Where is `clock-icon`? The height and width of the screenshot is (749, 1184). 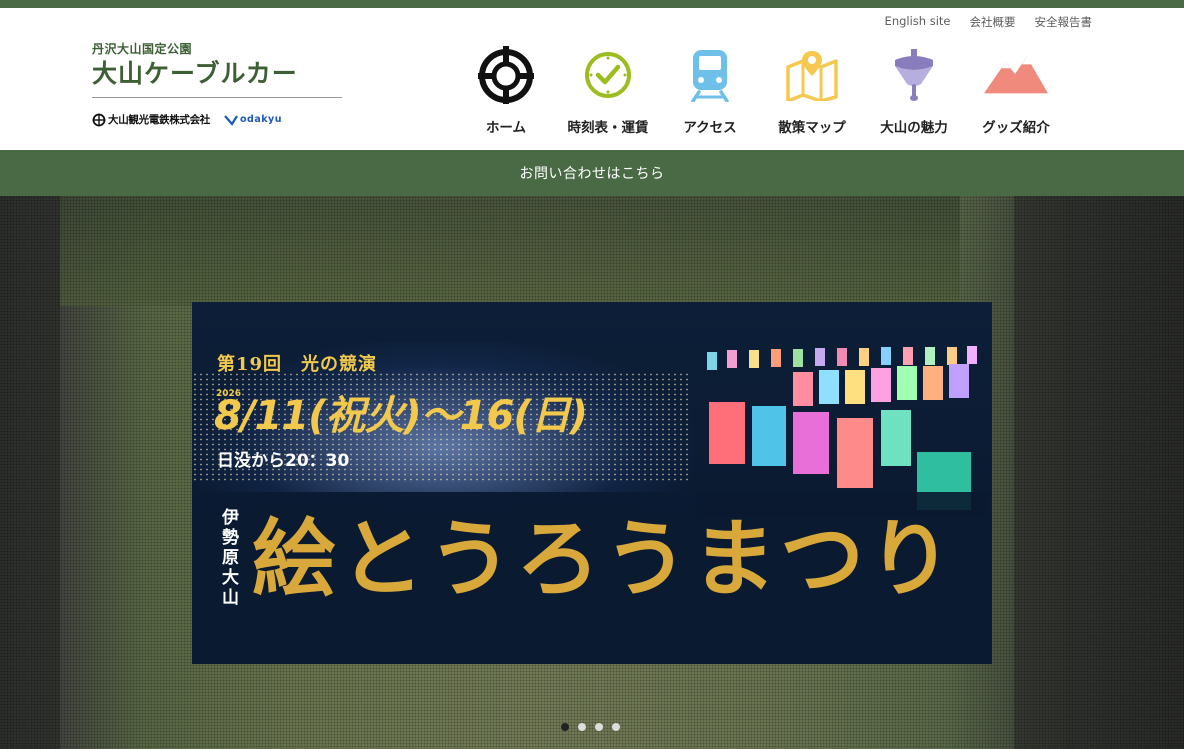
clock-icon is located at coordinates (608, 75).